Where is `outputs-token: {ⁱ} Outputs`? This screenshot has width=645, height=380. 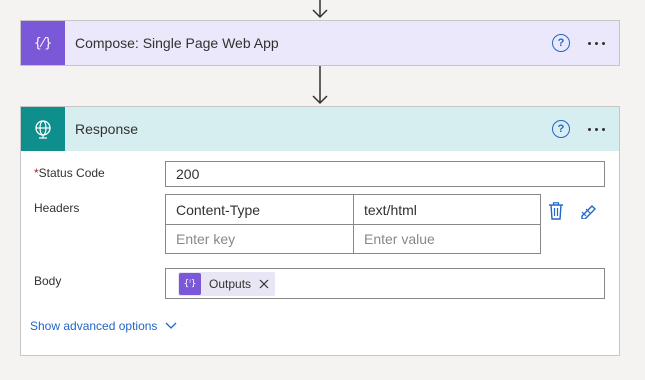 outputs-token: {ⁱ} Outputs is located at coordinates (227, 283).